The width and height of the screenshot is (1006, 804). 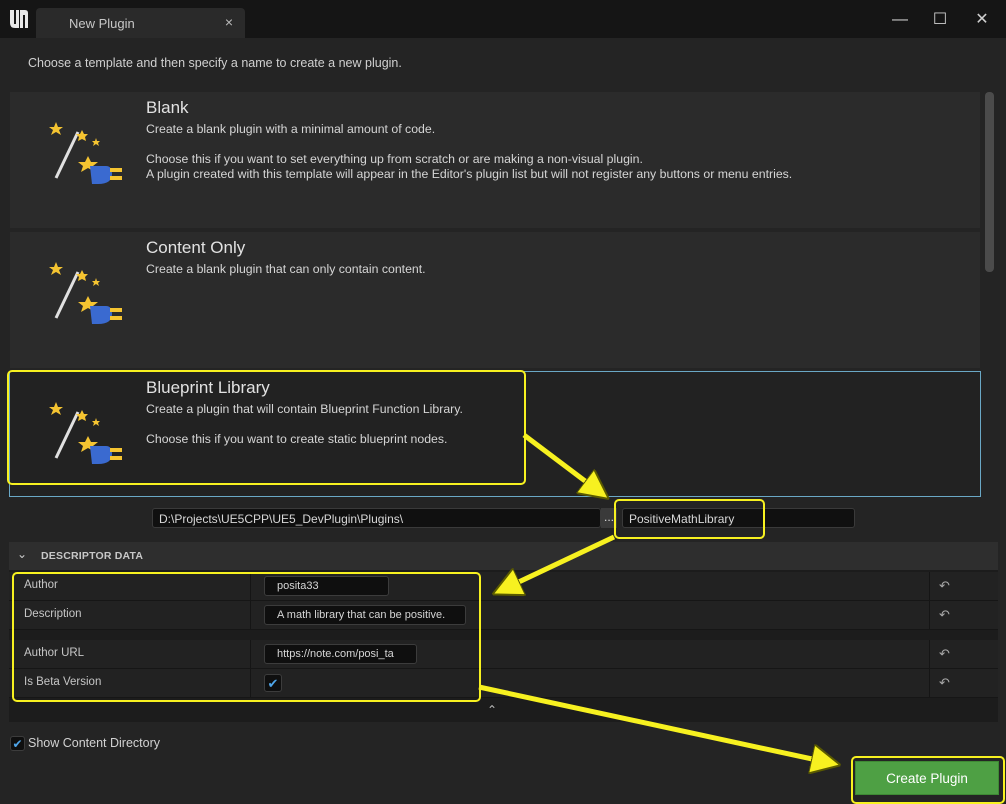 I want to click on show-content-checkbox: ✔, so click(x=17, y=743).